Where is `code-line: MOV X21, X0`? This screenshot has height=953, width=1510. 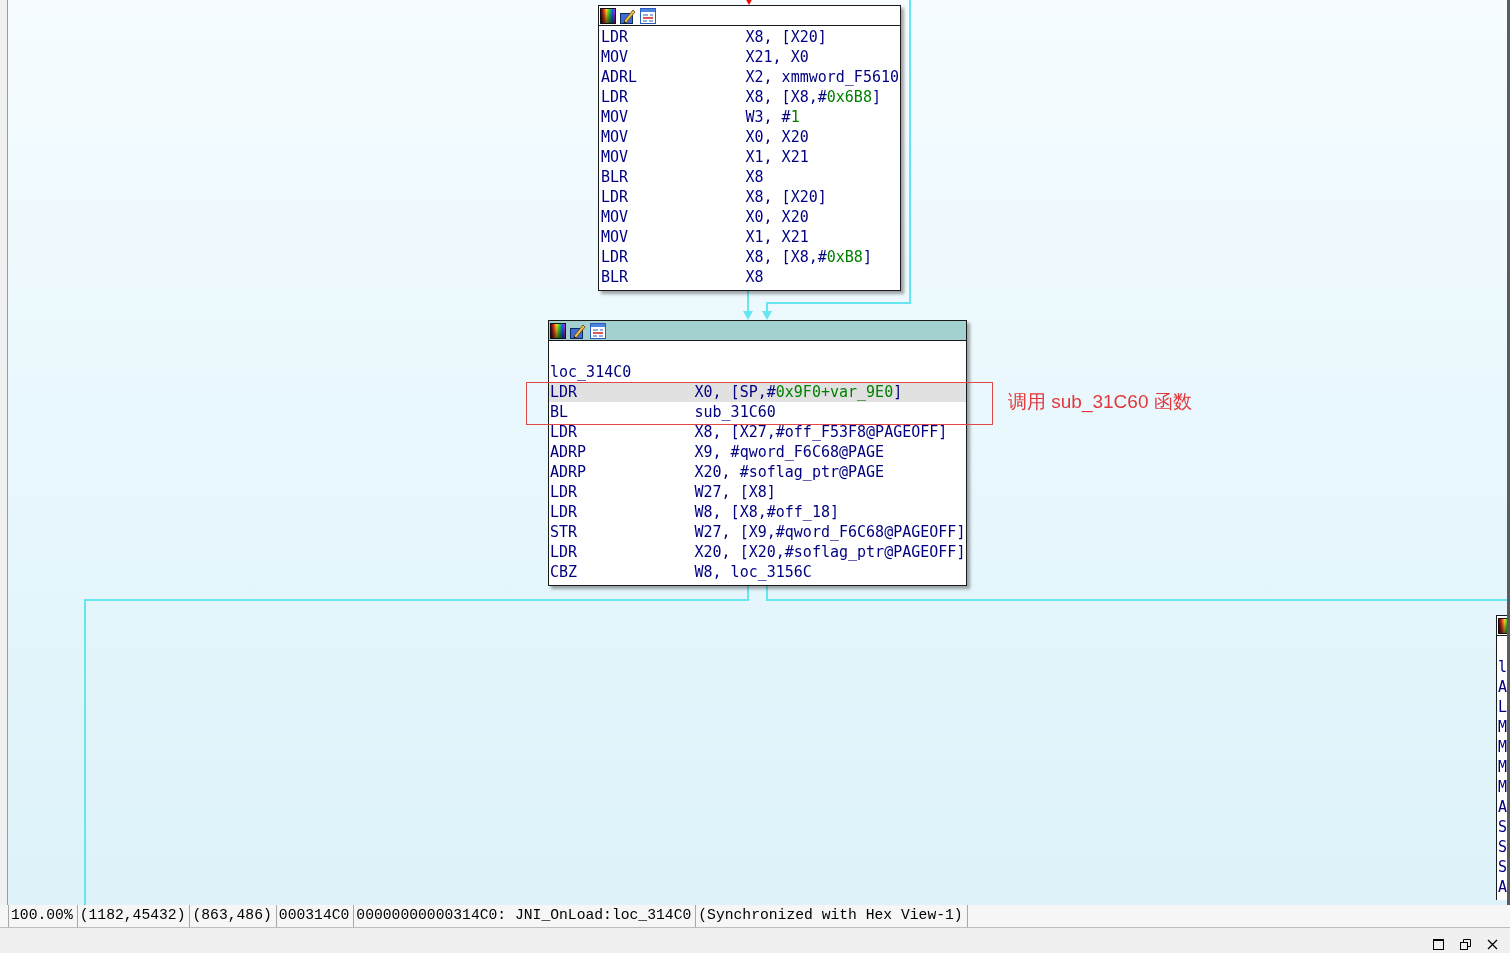
code-line: MOV X21, X0 is located at coordinates (749, 57).